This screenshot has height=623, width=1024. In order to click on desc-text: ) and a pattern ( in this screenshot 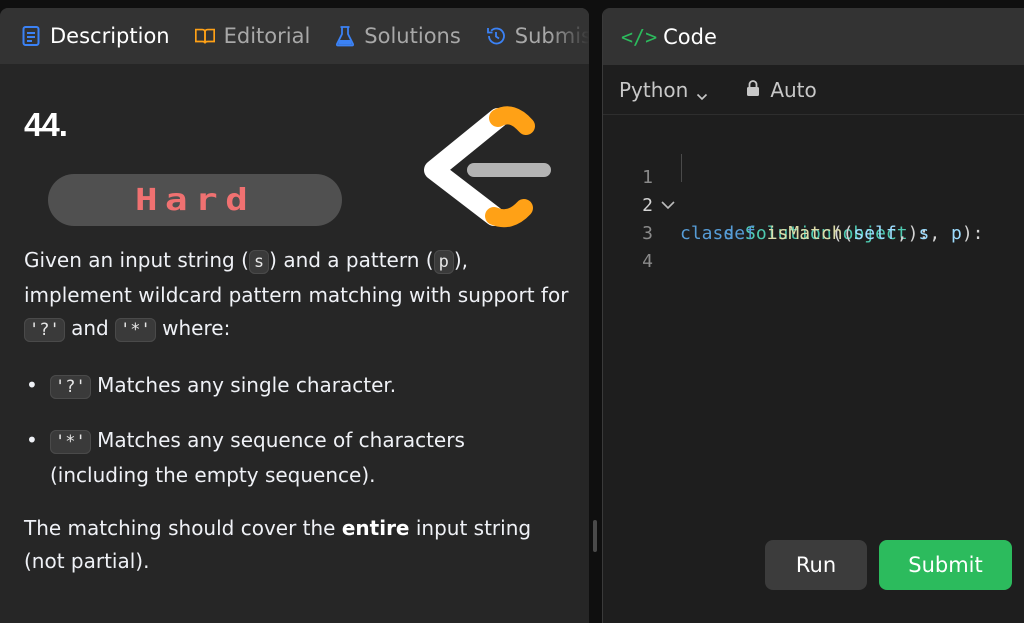, I will do `click(351, 260)`.